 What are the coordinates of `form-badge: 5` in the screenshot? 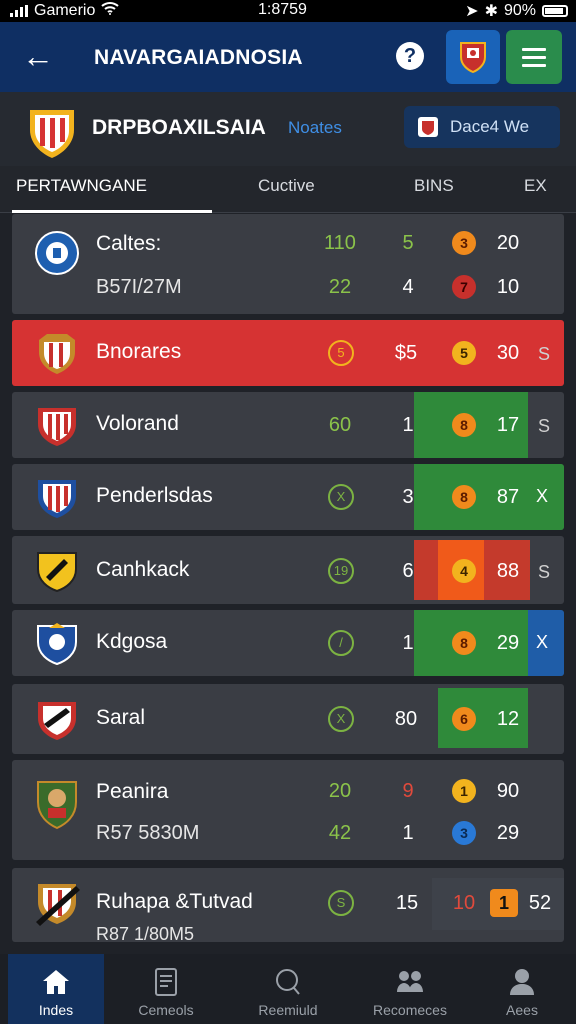 It's located at (464, 353).